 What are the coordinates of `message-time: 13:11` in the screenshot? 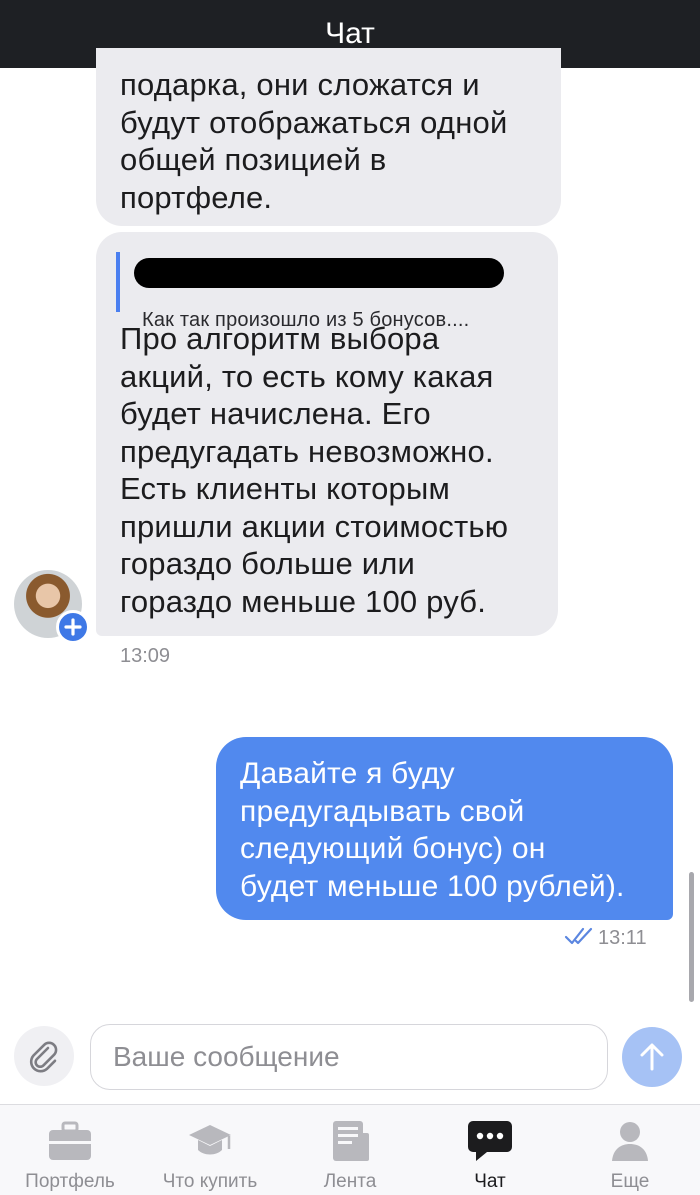 It's located at (622, 938).